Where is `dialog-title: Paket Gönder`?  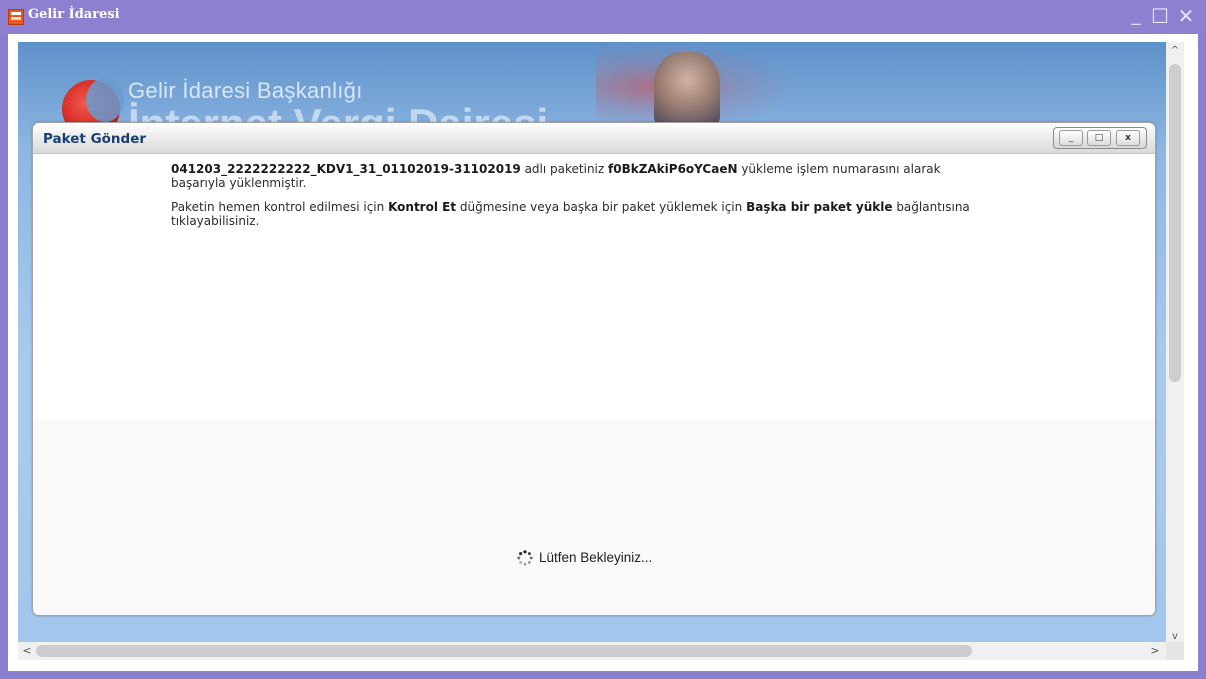
dialog-title: Paket Gönder is located at coordinates (95, 139).